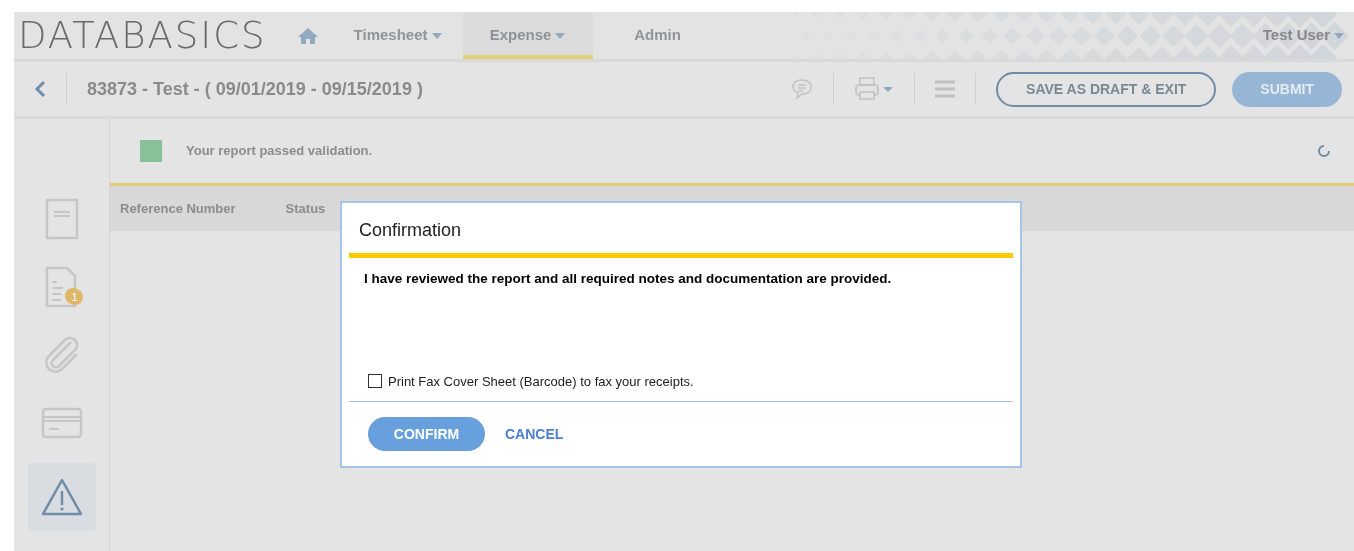 The height and width of the screenshot is (551, 1354). I want to click on checkbox, so click(375, 381).